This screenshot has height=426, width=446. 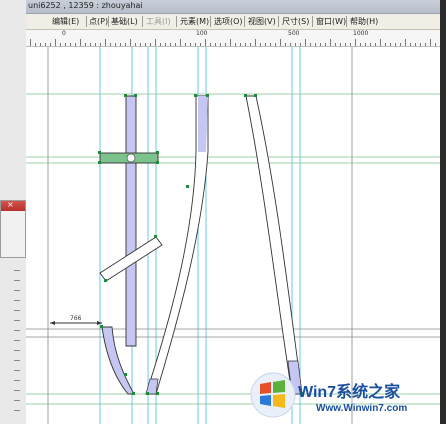 I want to click on window-titlebar: uni6252 , 12359 : zhouyahai, so click(x=233, y=7).